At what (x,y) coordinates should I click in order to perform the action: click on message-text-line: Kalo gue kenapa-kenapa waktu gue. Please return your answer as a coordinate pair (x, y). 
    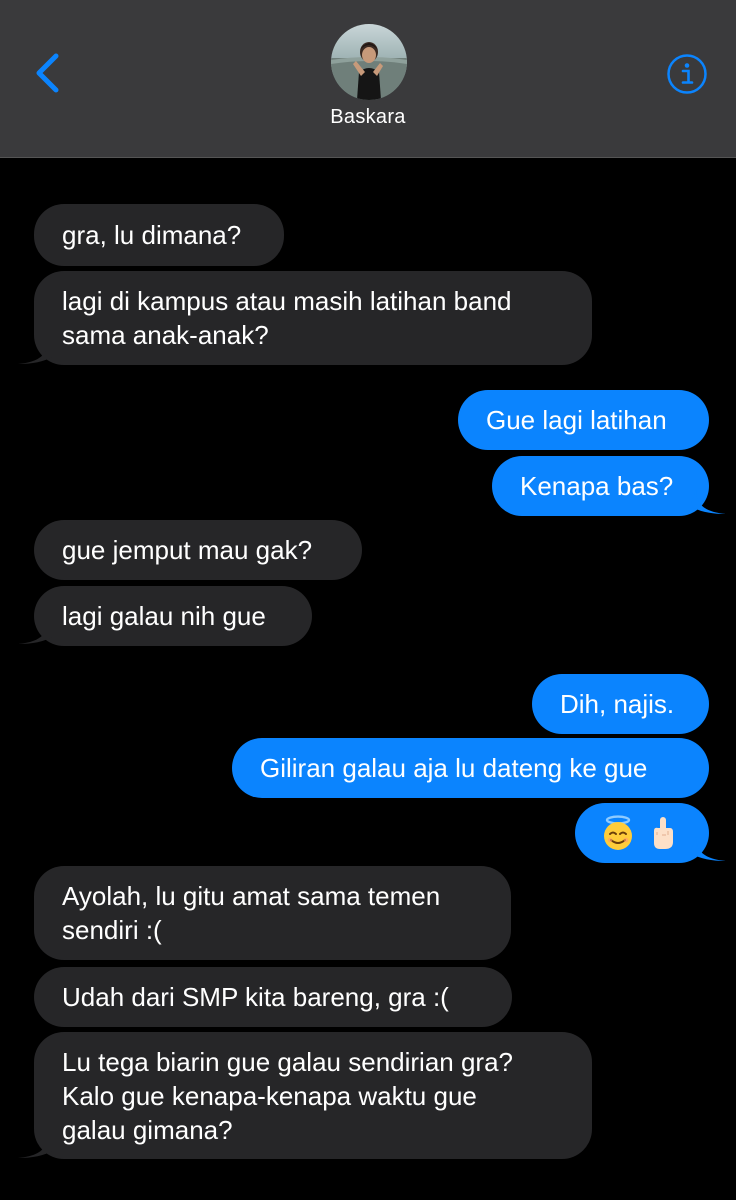
    Looking at the image, I should click on (269, 1095).